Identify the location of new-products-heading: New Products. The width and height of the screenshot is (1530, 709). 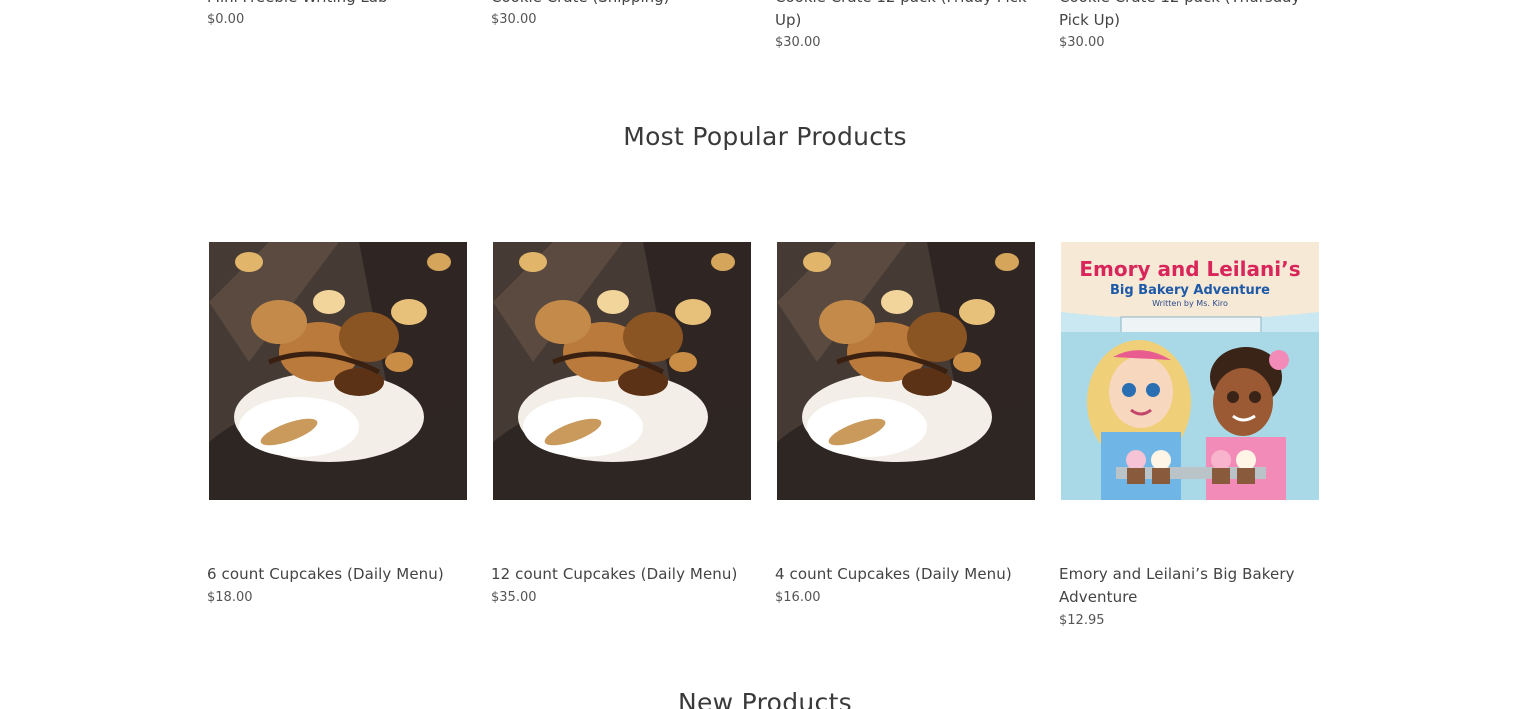
(765, 698).